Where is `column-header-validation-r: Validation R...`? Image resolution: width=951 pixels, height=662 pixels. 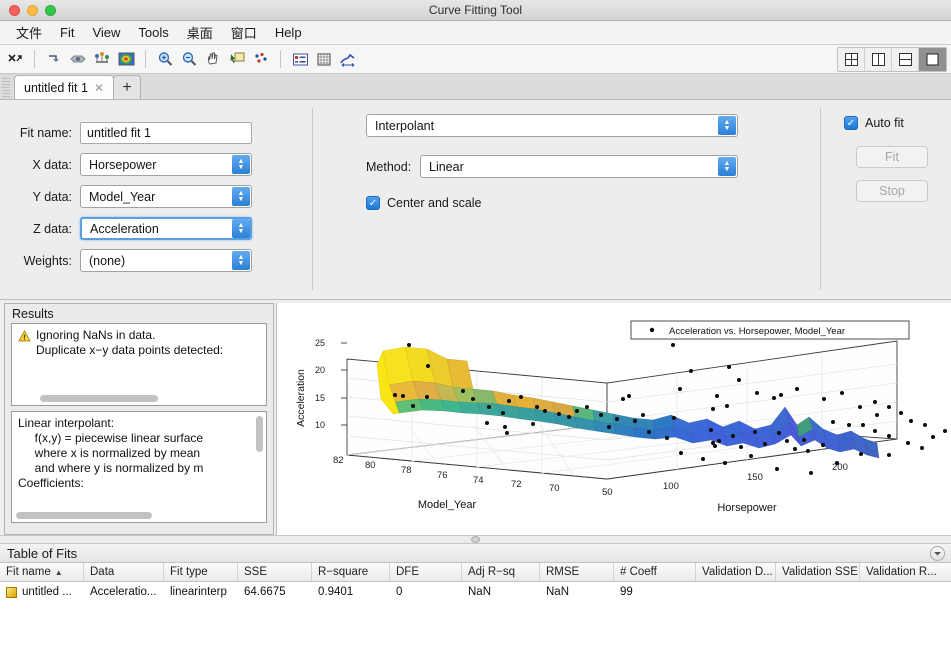 column-header-validation-r: Validation R... is located at coordinates (900, 572).